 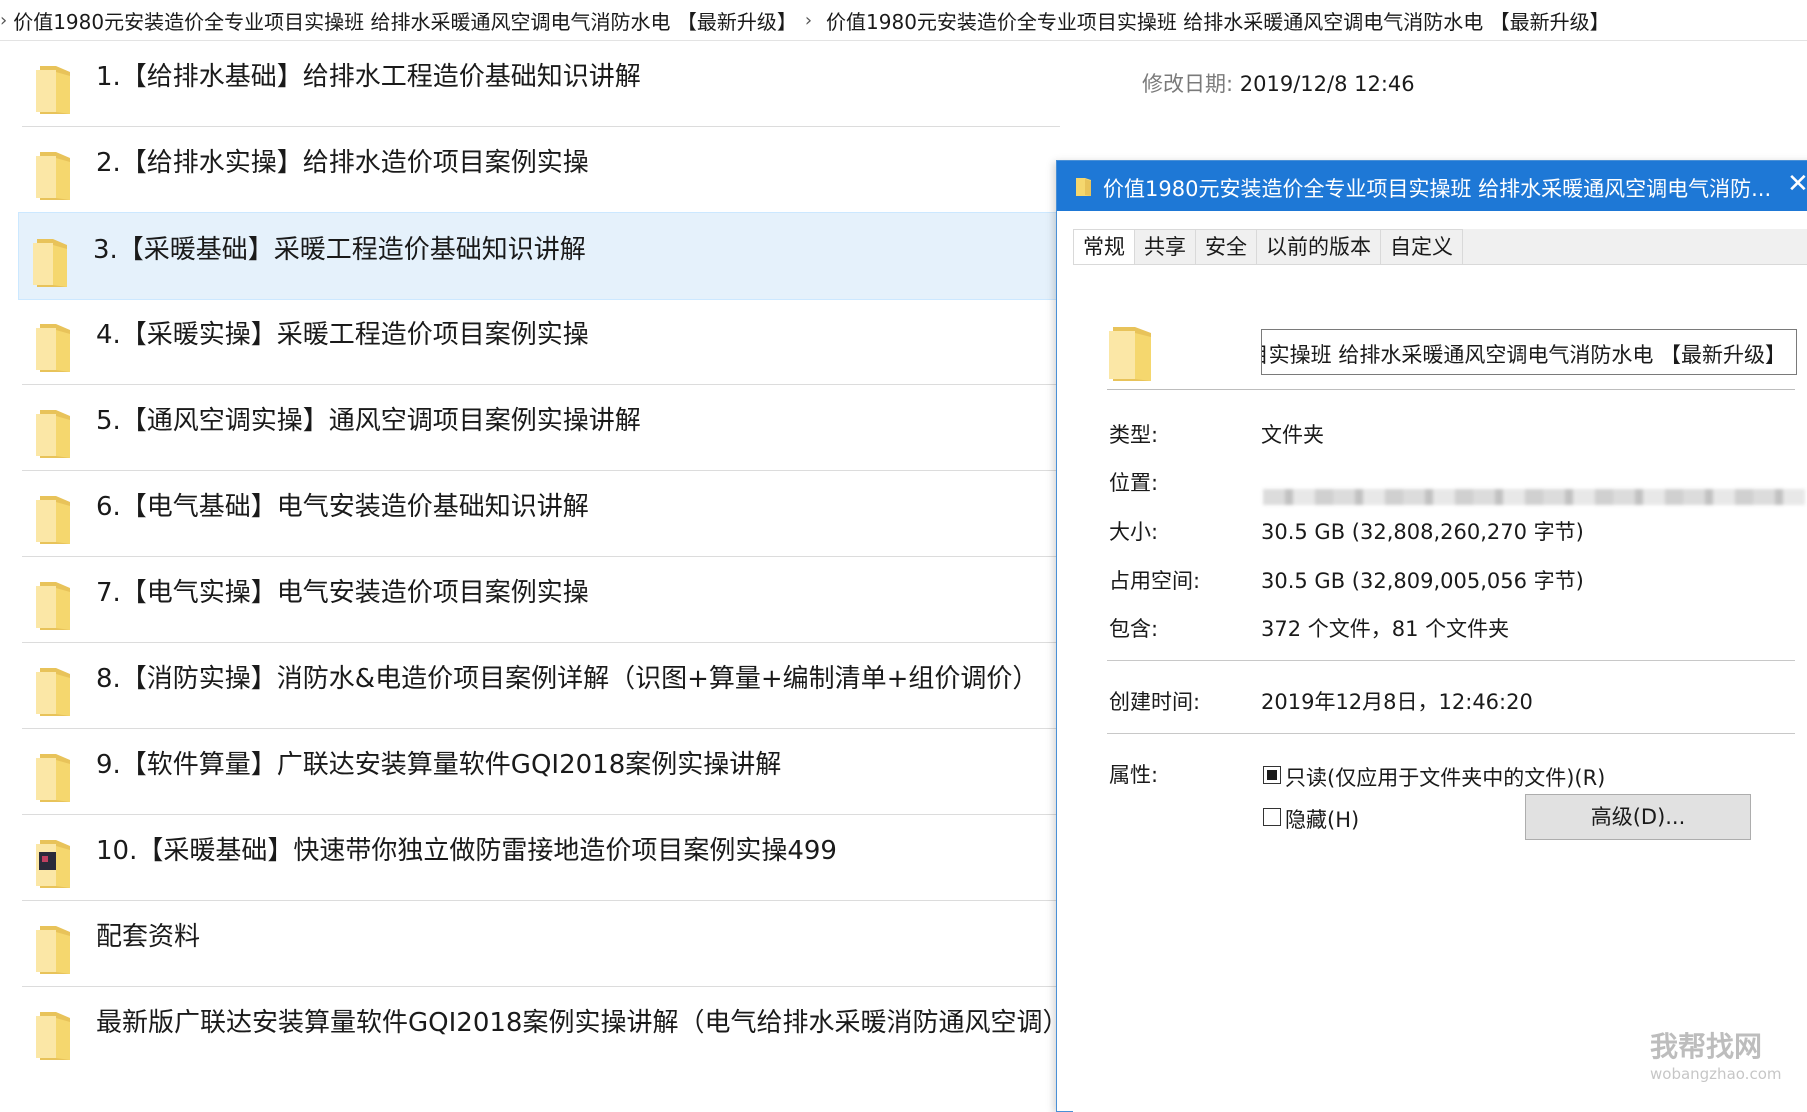 I want to click on file-name: 配套资料, so click(x=148, y=937).